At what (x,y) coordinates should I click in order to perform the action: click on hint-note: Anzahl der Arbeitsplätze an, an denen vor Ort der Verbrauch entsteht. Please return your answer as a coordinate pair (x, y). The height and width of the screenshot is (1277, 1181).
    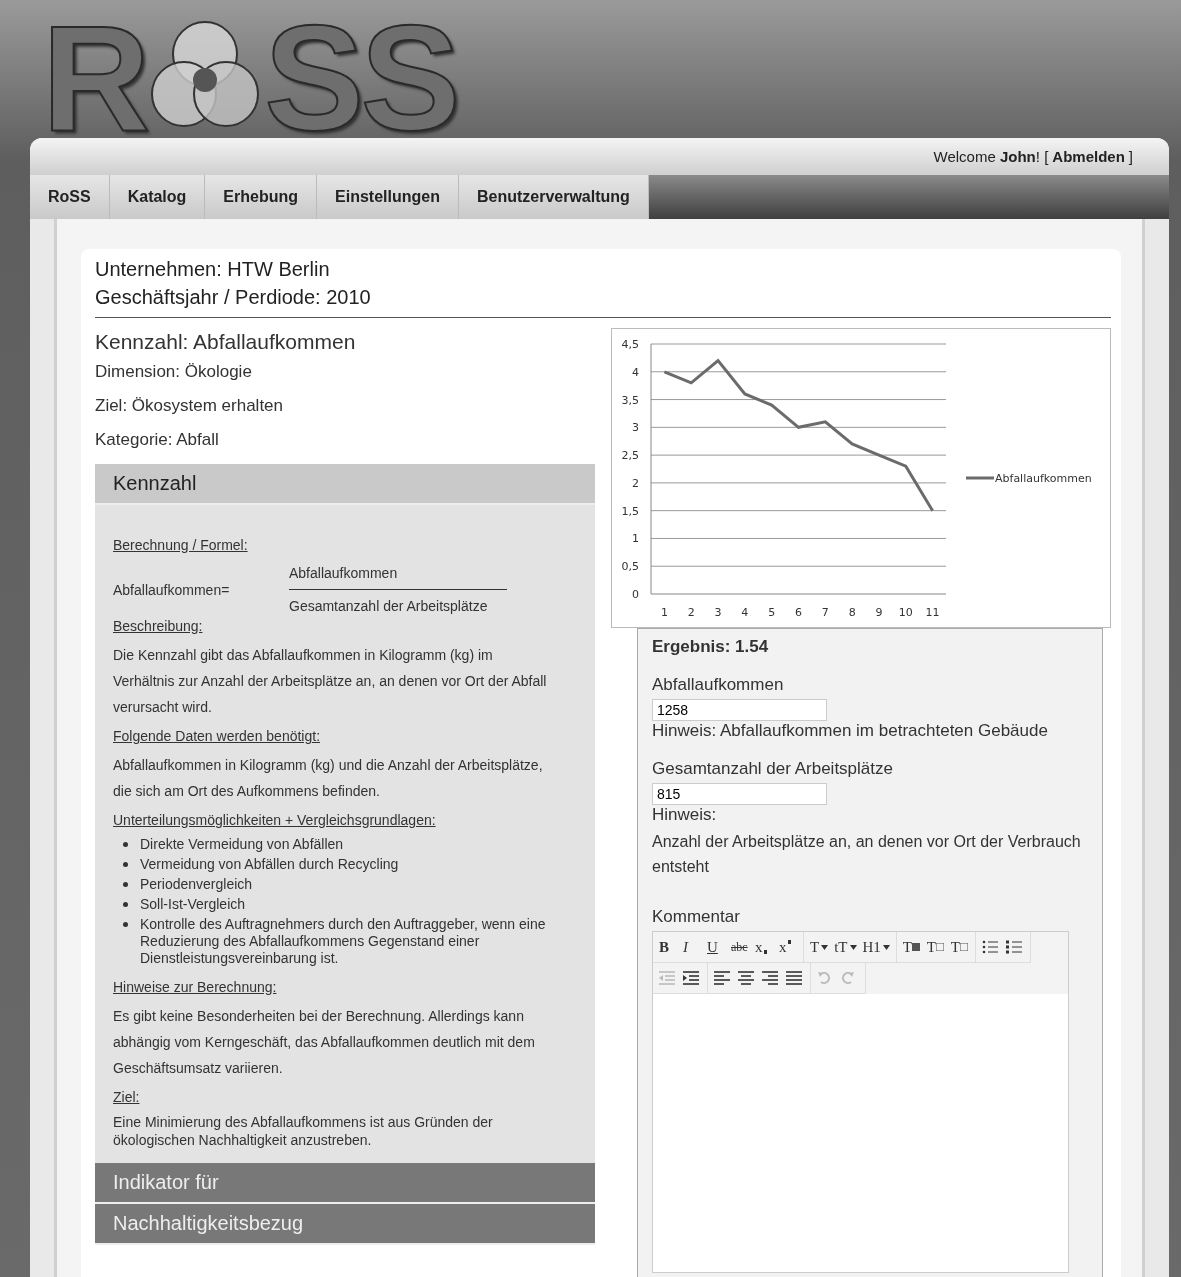
    Looking at the image, I should click on (867, 854).